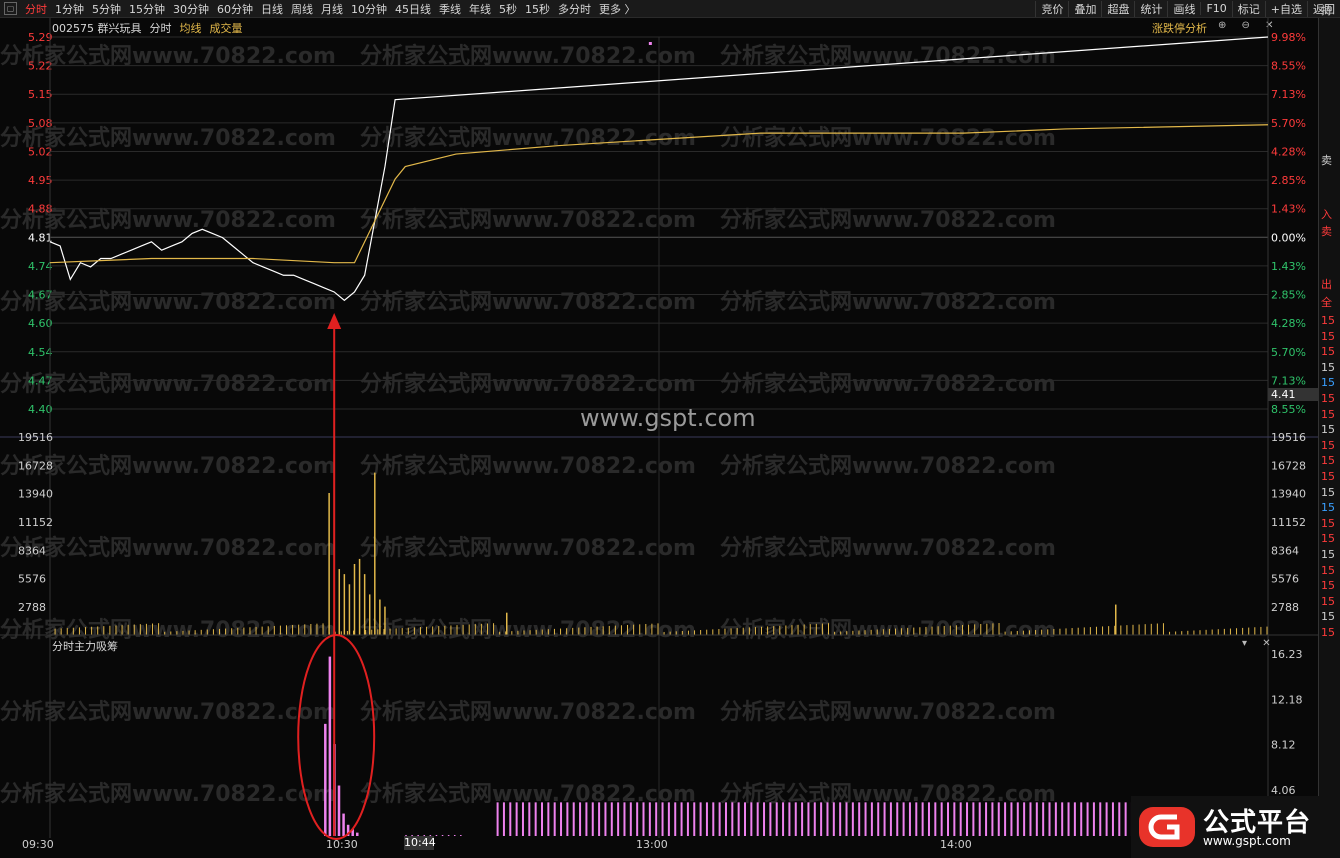 The image size is (1340, 858). What do you see at coordinates (40, 380) in the screenshot?
I see `price-axis-label: 4.47` at bounding box center [40, 380].